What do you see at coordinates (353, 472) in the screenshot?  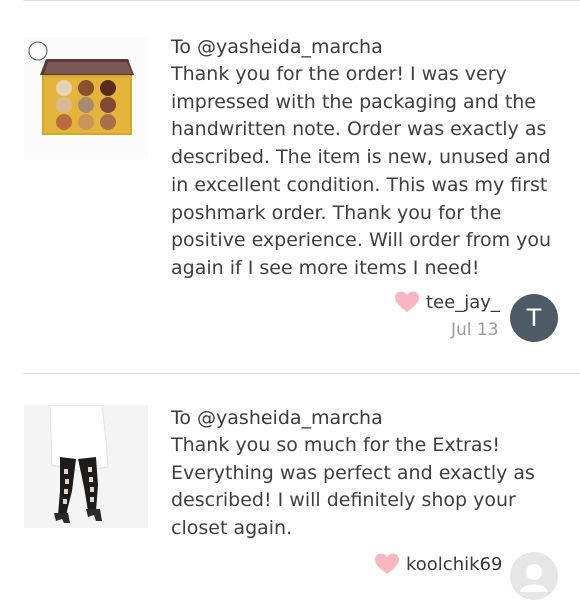 I see `review-line: Everything was perfect and exactly as` at bounding box center [353, 472].